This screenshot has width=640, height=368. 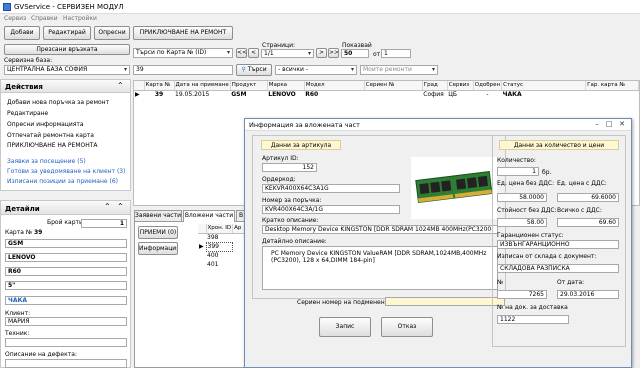 I want to click on close-icon: ✕, so click(x=622, y=124).